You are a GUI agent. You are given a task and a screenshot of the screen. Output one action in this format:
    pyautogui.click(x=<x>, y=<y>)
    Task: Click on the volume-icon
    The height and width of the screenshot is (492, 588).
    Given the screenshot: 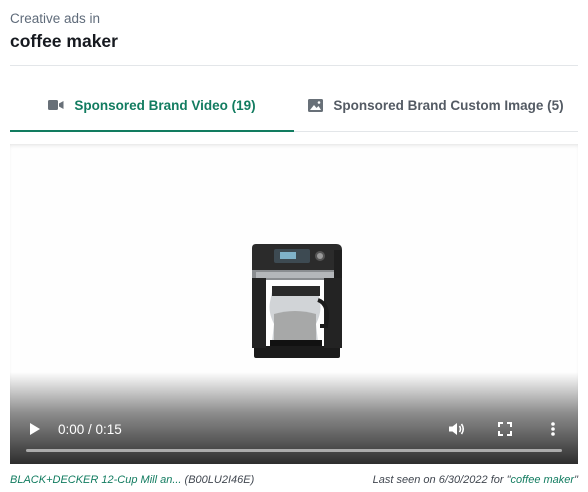 What is the action you would take?
    pyautogui.click(x=457, y=431)
    